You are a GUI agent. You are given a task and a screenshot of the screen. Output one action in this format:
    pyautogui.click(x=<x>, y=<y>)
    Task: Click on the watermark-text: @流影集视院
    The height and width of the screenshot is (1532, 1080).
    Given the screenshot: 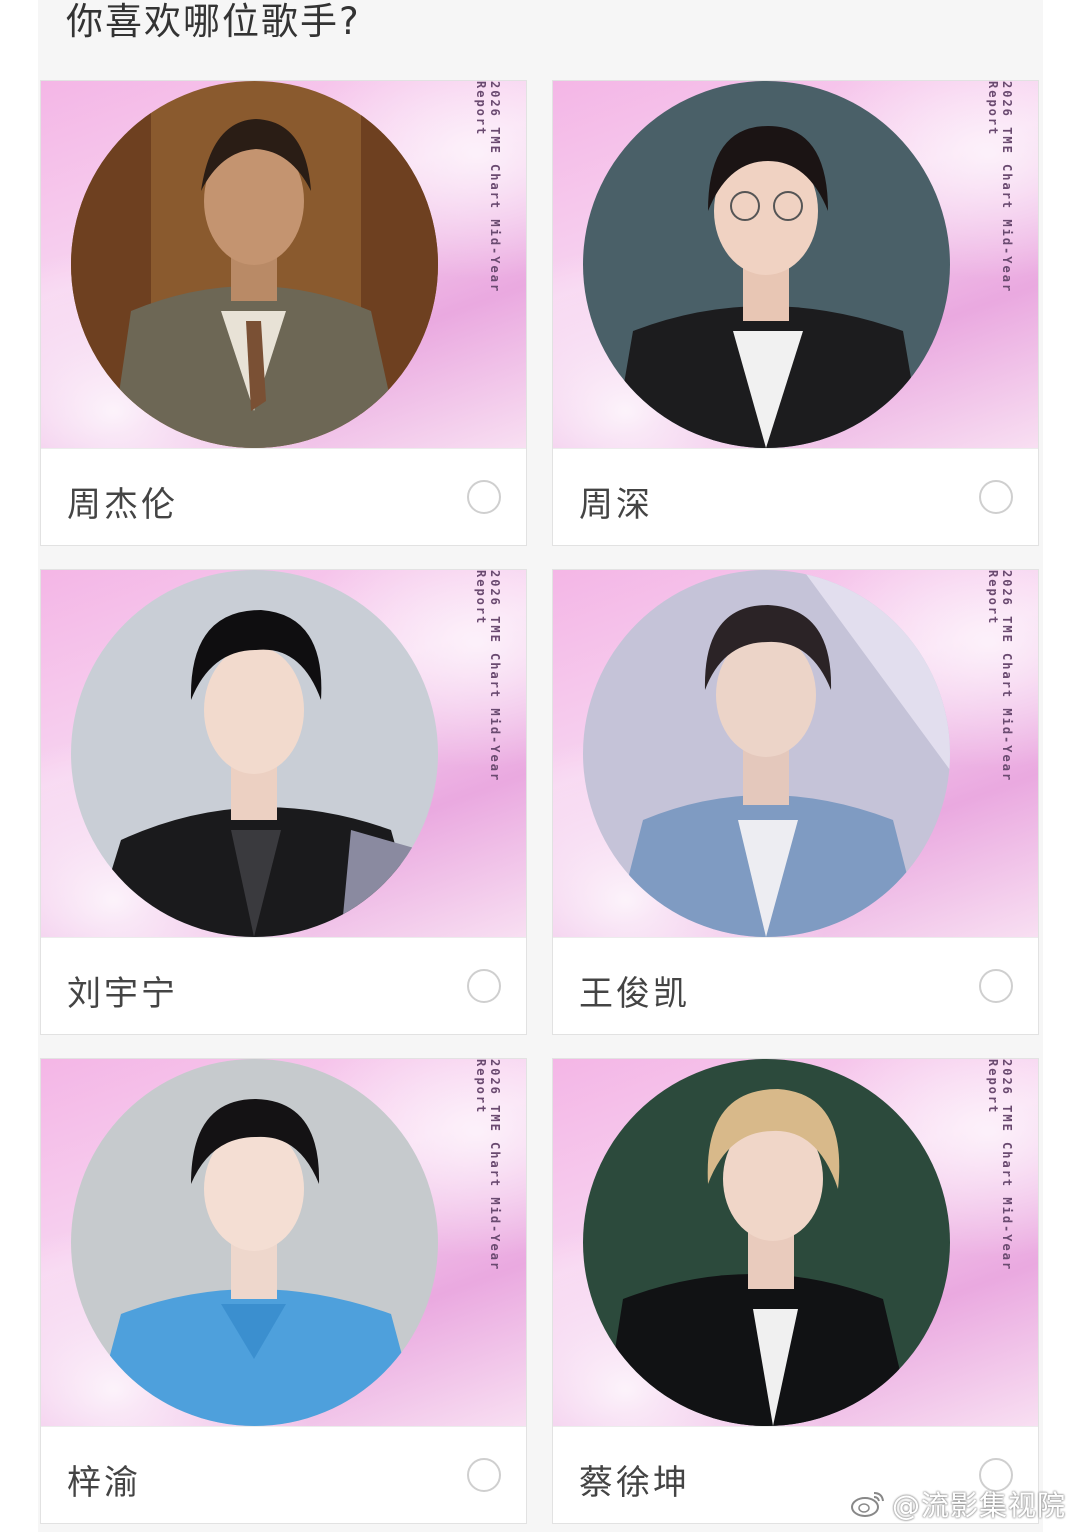 What is the action you would take?
    pyautogui.click(x=978, y=1505)
    